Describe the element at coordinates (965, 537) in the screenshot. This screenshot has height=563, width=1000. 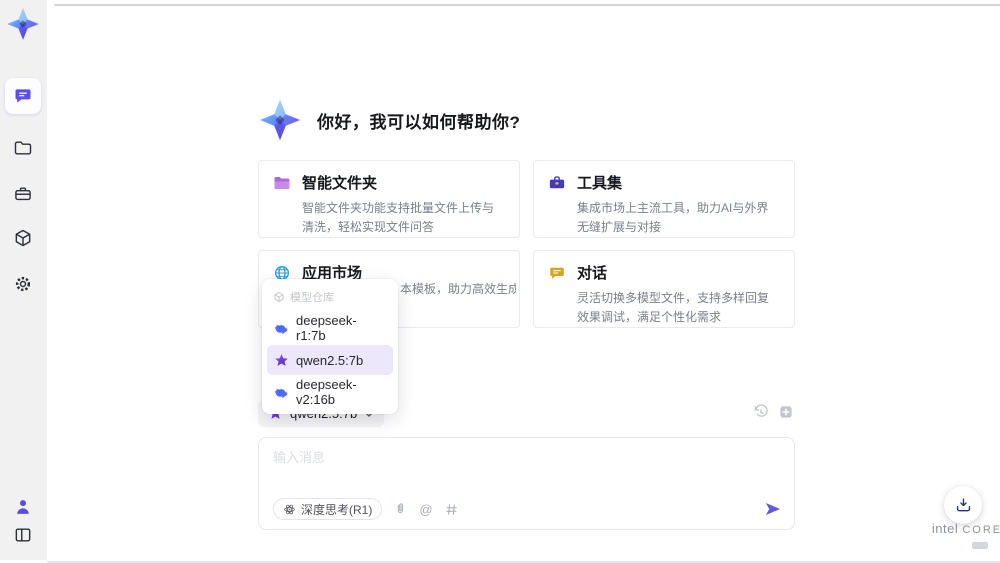
I see `intel-core-logo: intel core` at that location.